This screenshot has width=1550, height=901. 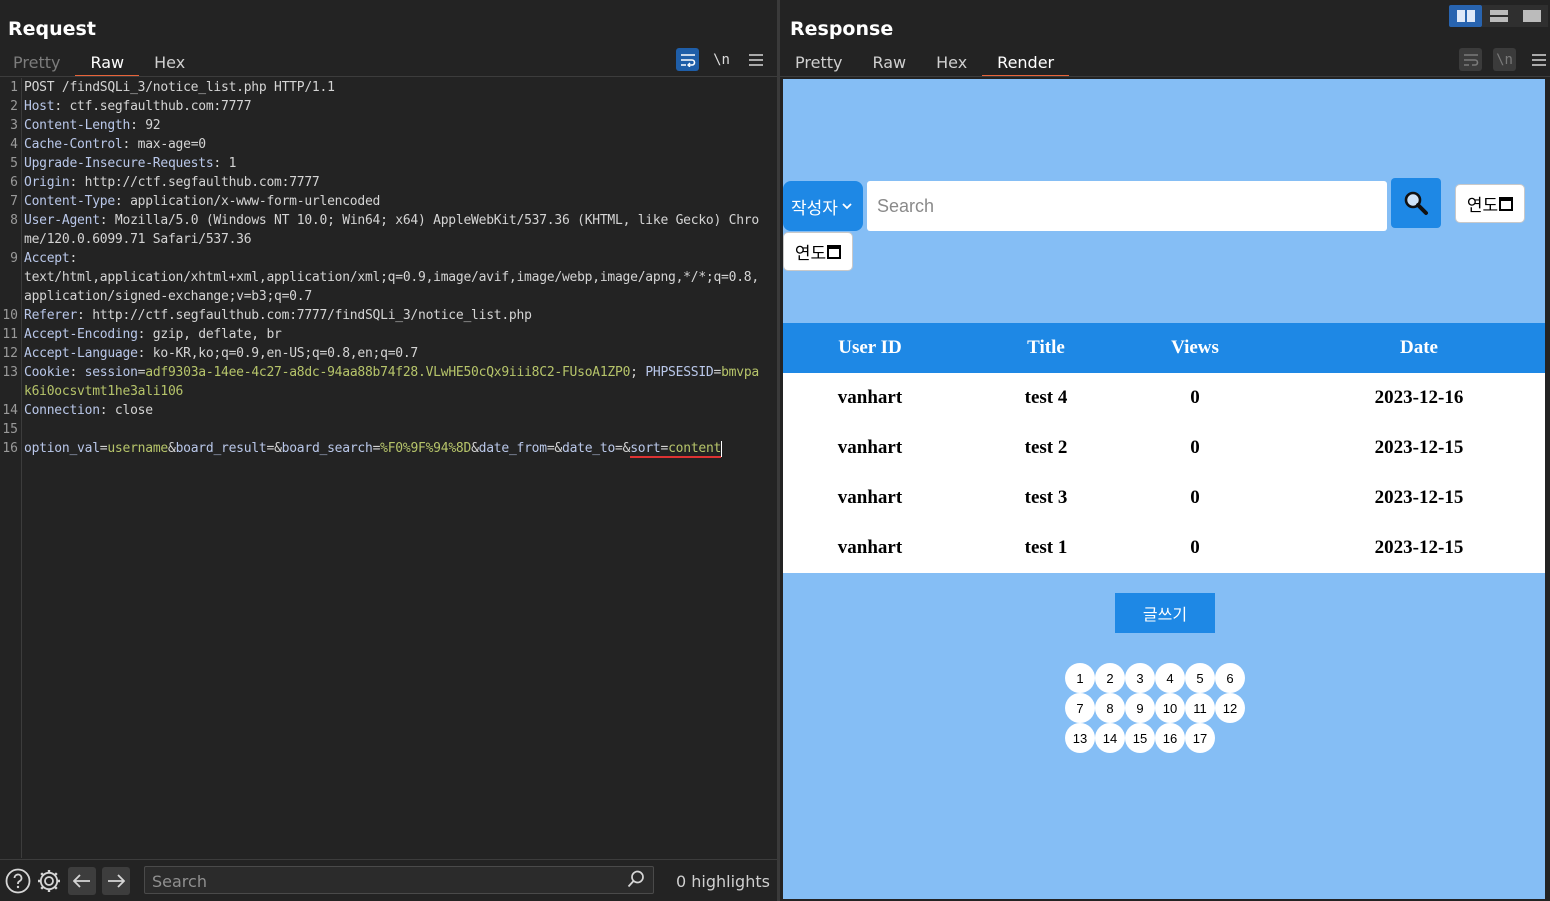 I want to click on sort-param-highlight: sort=content, so click(x=675, y=449).